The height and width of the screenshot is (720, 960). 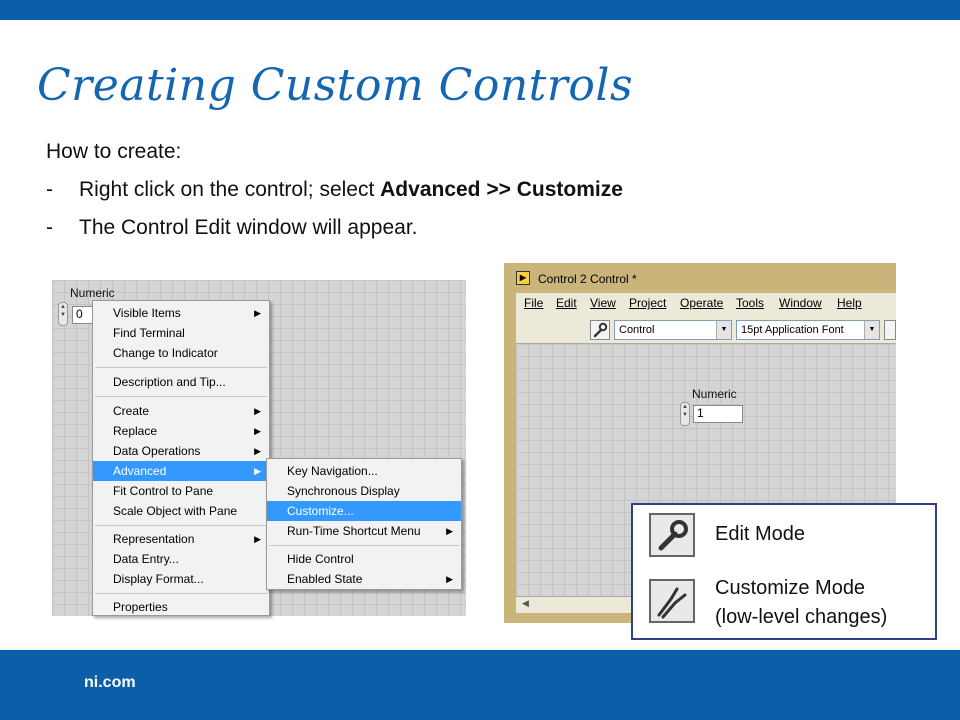 I want to click on menu-item-advanced: Advanced ▶, so click(x=181, y=471).